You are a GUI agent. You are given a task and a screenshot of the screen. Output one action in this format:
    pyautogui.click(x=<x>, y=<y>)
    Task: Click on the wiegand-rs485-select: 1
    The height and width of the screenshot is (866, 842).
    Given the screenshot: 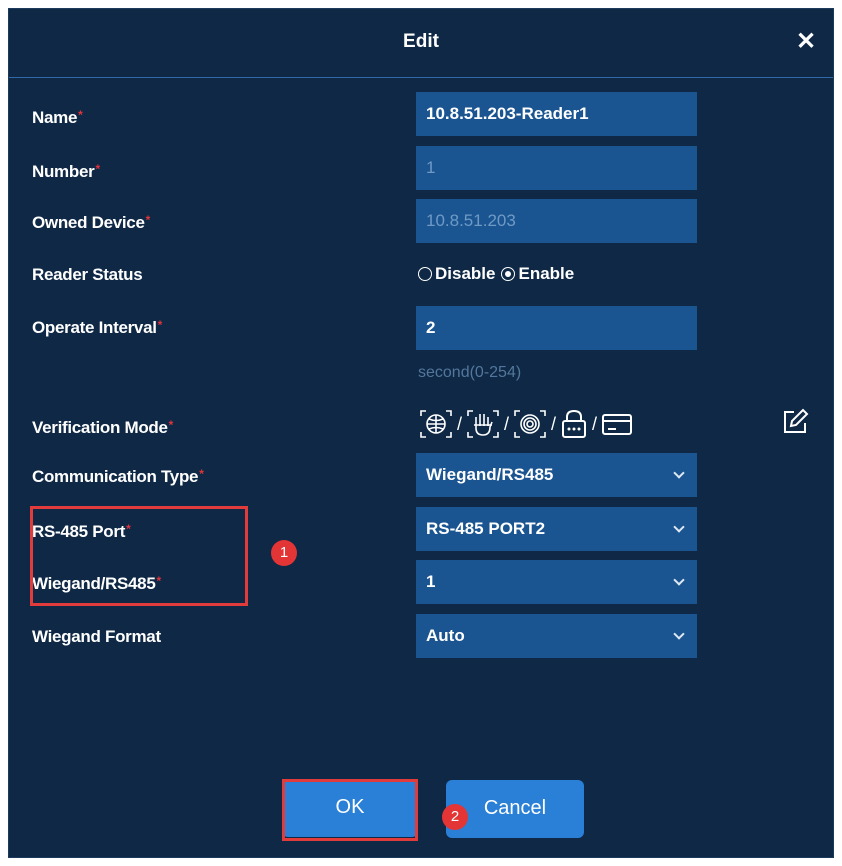 What is the action you would take?
    pyautogui.click(x=556, y=582)
    